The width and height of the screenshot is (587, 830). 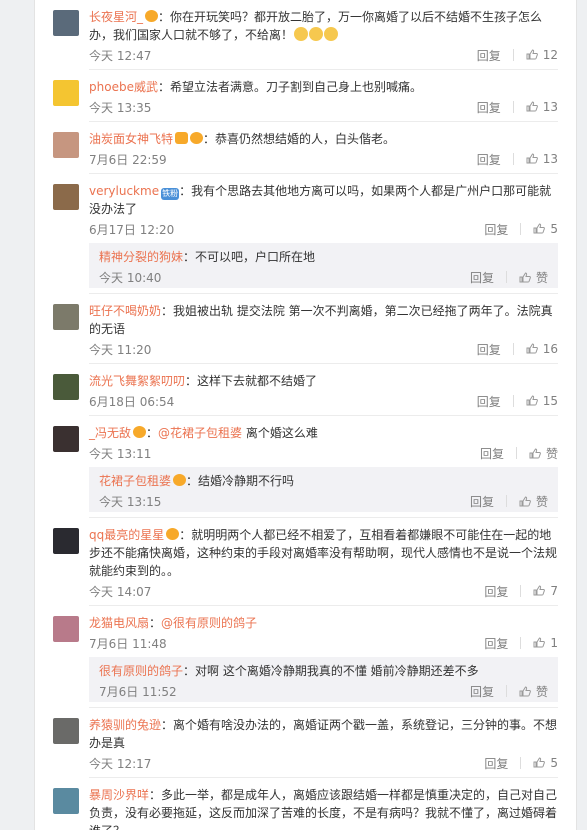 I want to click on comment-meta: 今天 12:17 回复 5, so click(x=323, y=763).